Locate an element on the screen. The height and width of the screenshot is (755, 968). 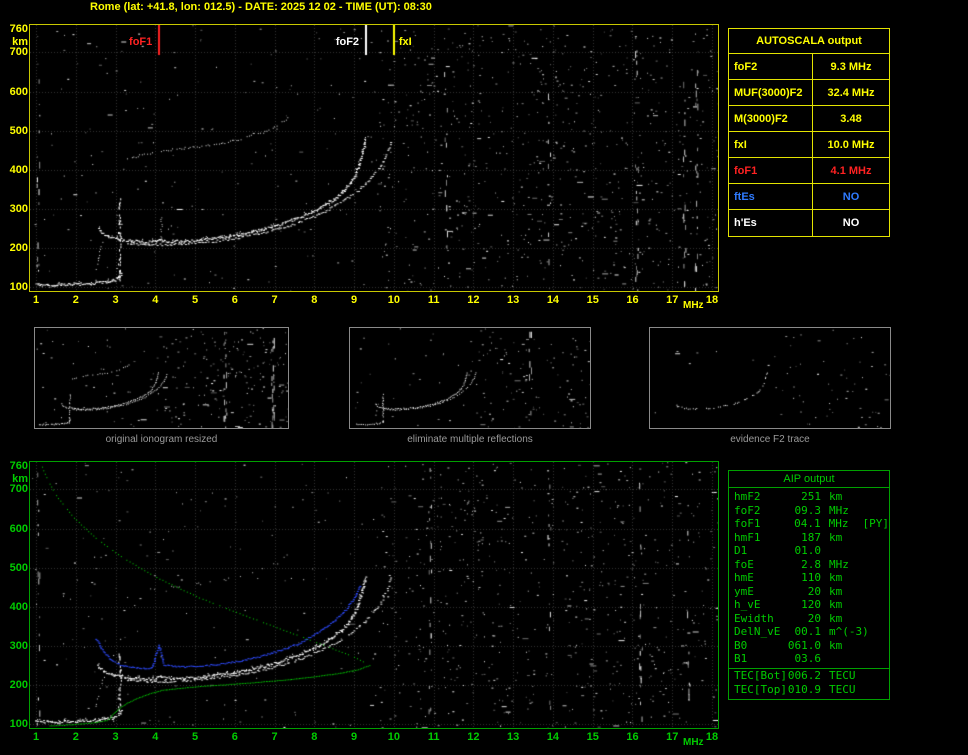
x-tick-label: 5 is located at coordinates (195, 737).